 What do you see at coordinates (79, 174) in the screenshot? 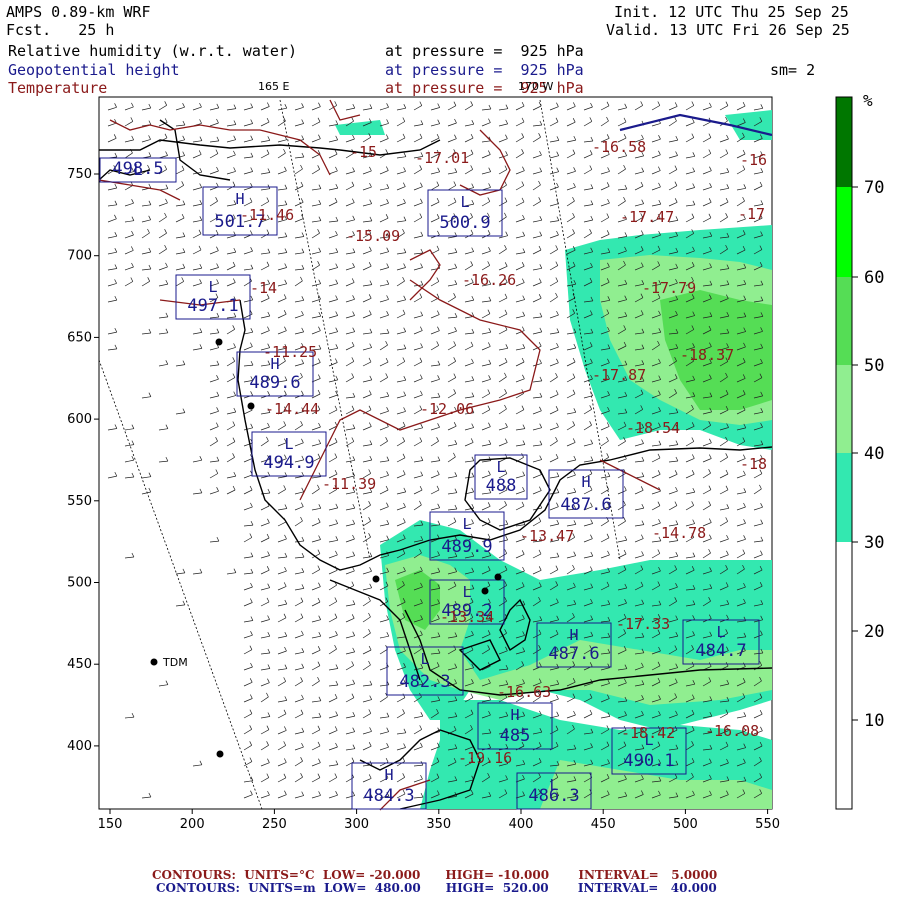
I see `y-tick-label: 750` at bounding box center [79, 174].